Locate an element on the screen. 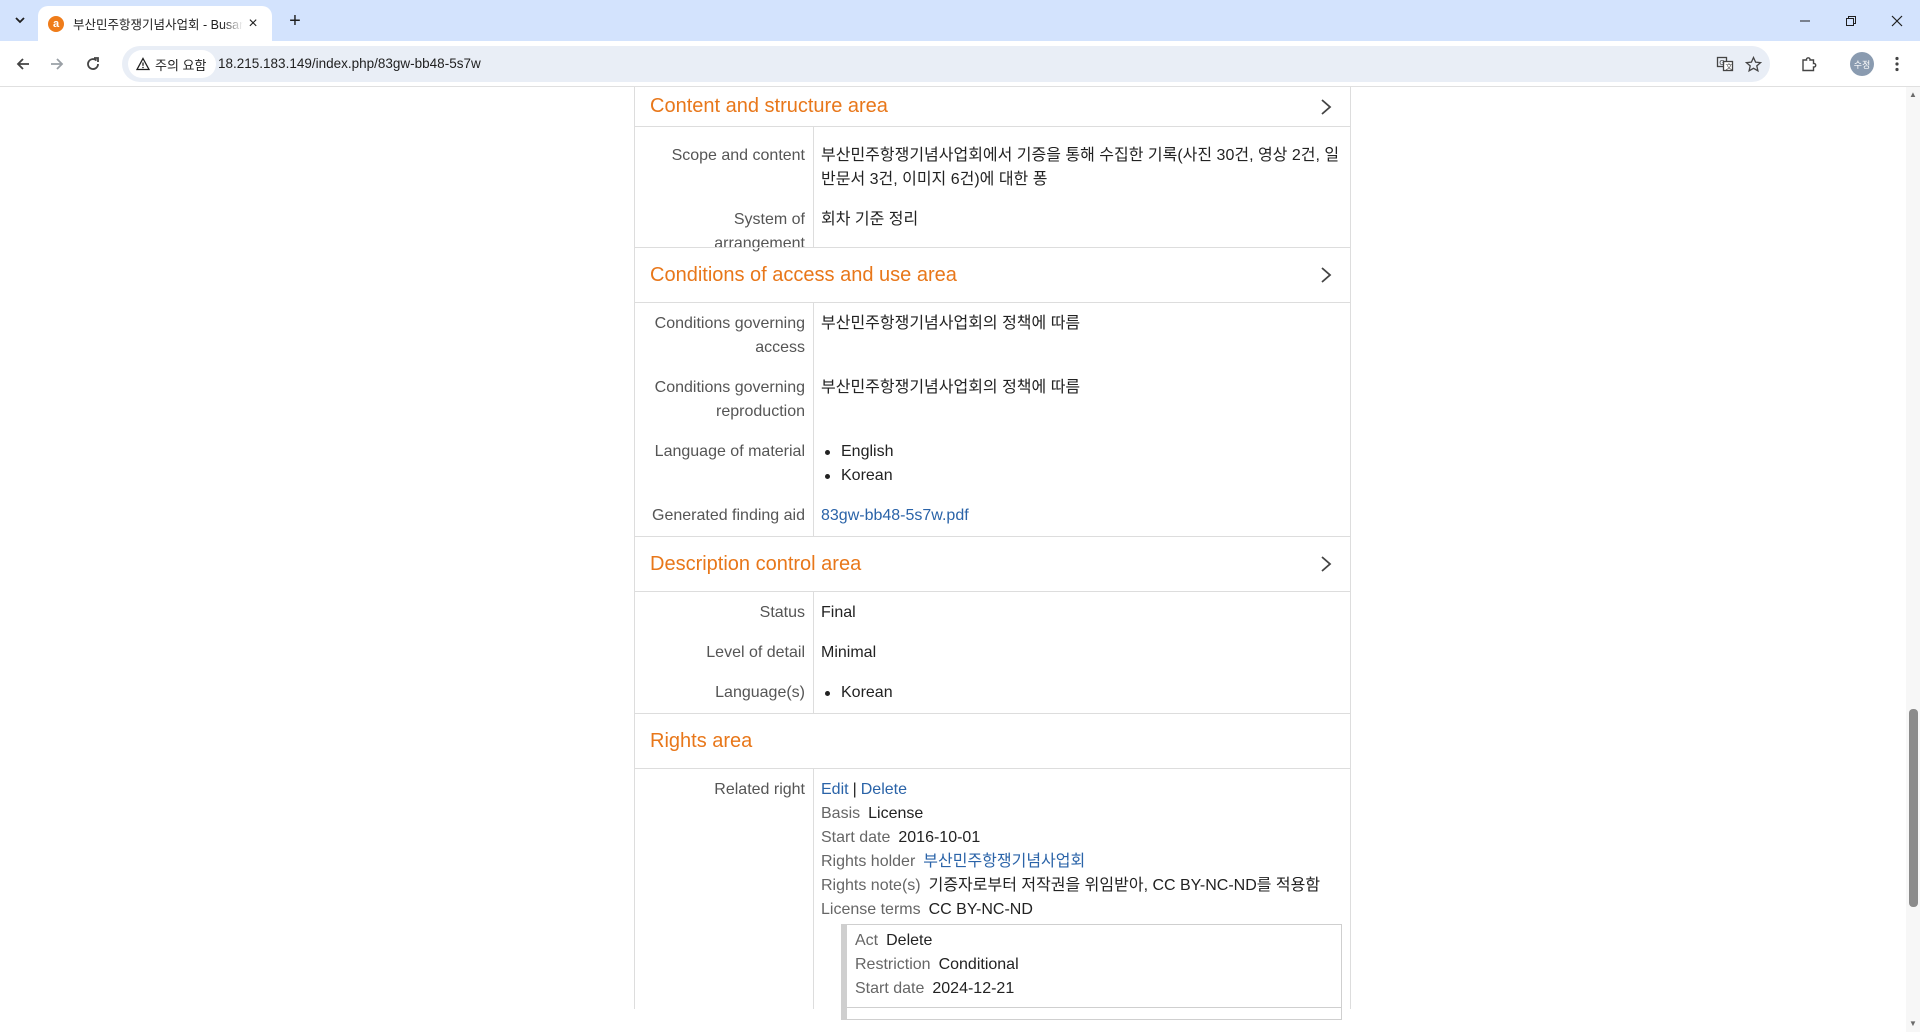 The image size is (1920, 1032). field-label: Language of material is located at coordinates (729, 451).